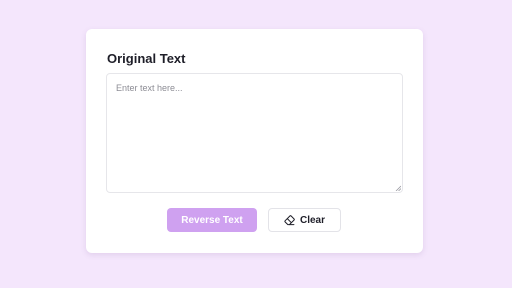 This screenshot has width=512, height=288. I want to click on reverse-text-label: Reverse Text, so click(212, 220).